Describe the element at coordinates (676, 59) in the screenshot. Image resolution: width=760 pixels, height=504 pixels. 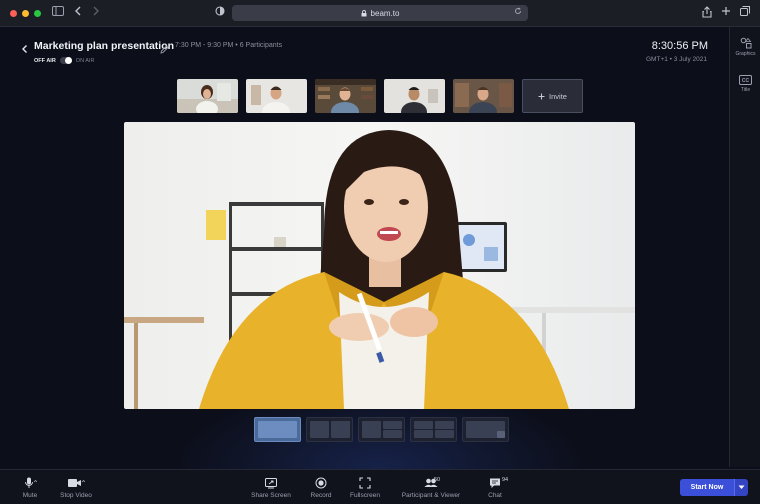
I see `timezone-date: GMT+1 • 3 July 2021` at that location.